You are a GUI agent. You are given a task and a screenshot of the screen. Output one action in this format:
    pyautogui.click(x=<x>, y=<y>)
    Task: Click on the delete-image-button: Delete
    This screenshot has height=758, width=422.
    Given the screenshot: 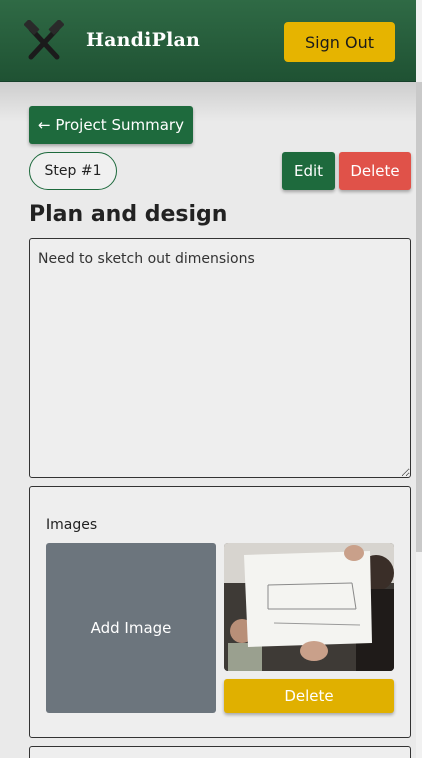 What is the action you would take?
    pyautogui.click(x=309, y=696)
    